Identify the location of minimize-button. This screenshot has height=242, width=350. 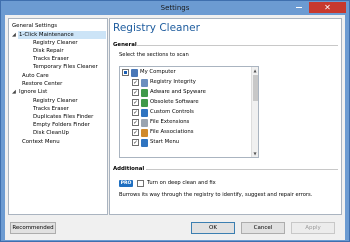
(298, 7).